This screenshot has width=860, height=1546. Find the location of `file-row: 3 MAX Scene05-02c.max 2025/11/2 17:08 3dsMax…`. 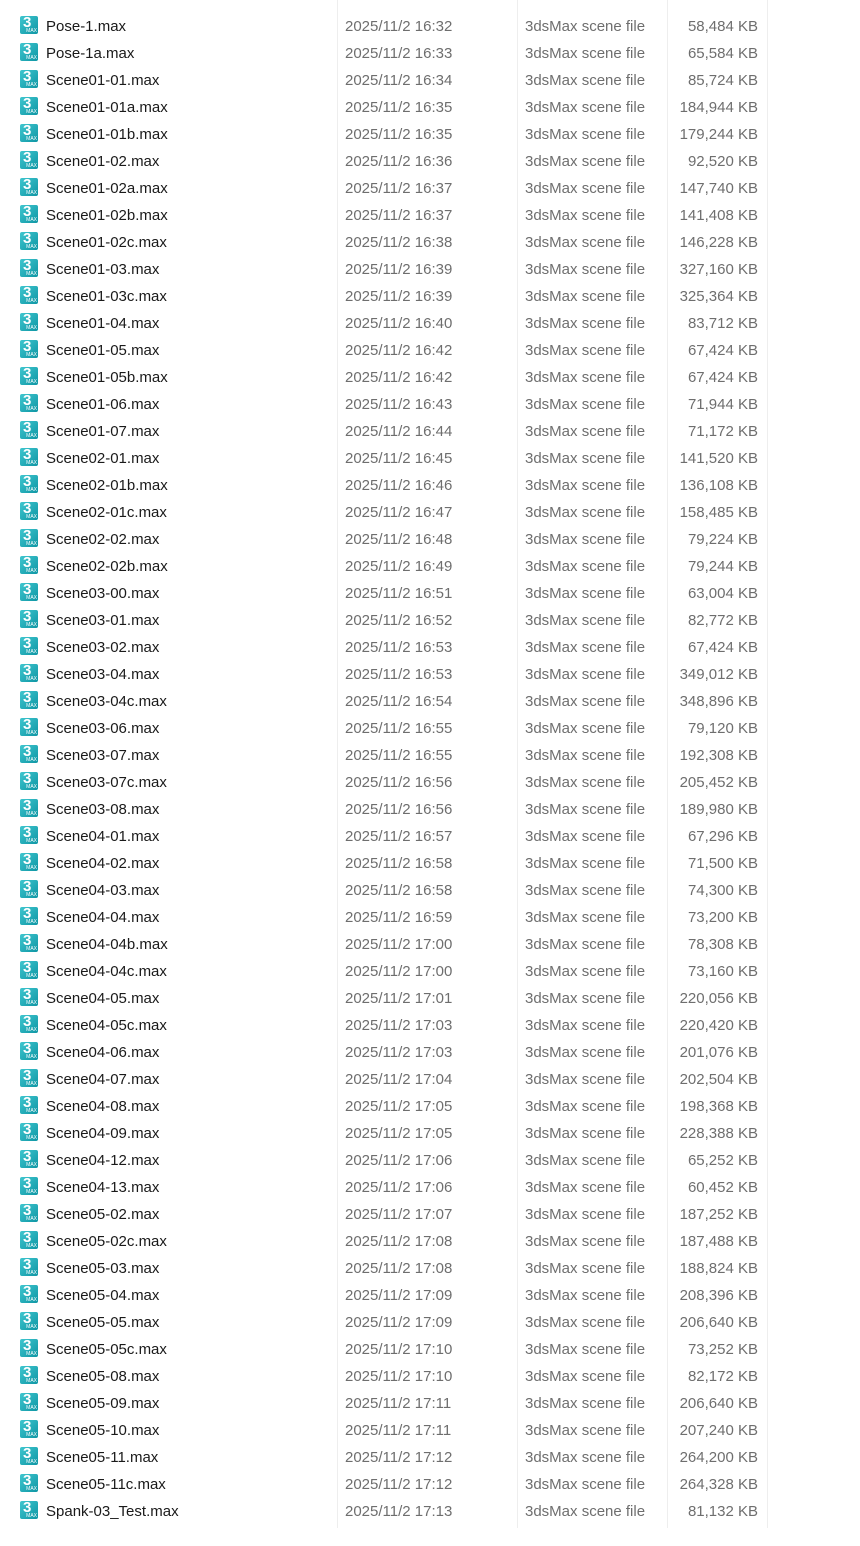

file-row: 3 MAX Scene05-02c.max 2025/11/2 17:08 3dsMax… is located at coordinates (430, 1242).